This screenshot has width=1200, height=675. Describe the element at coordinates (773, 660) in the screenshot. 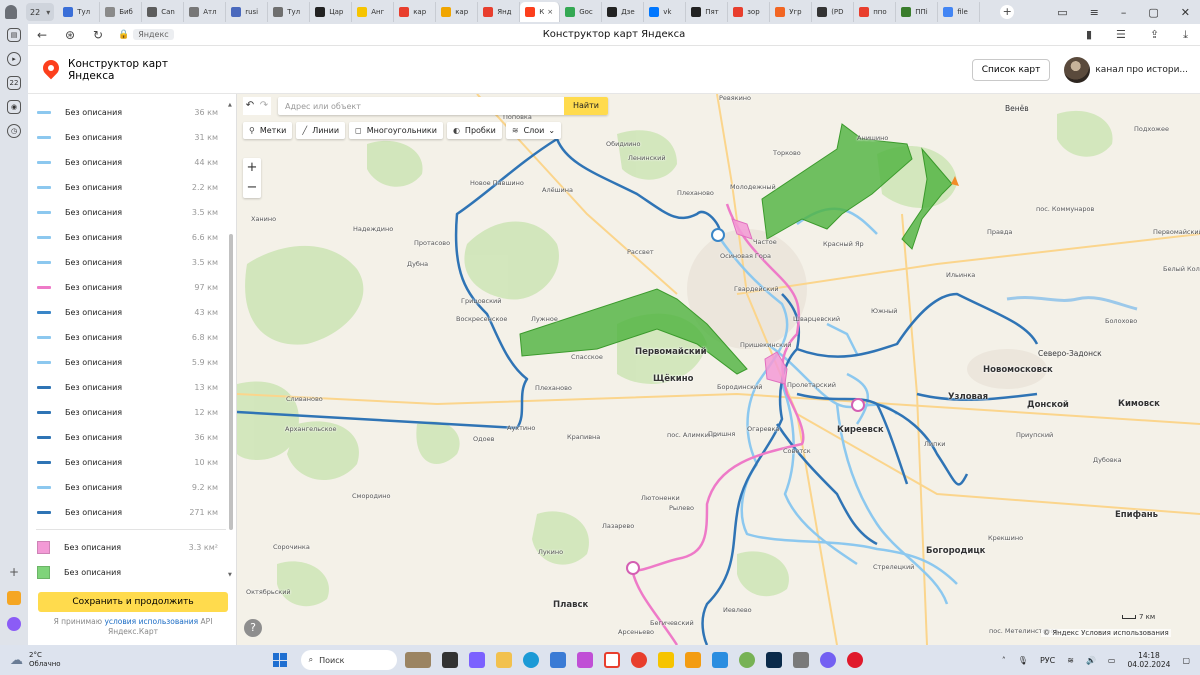

I see `photoshop-icon` at that location.